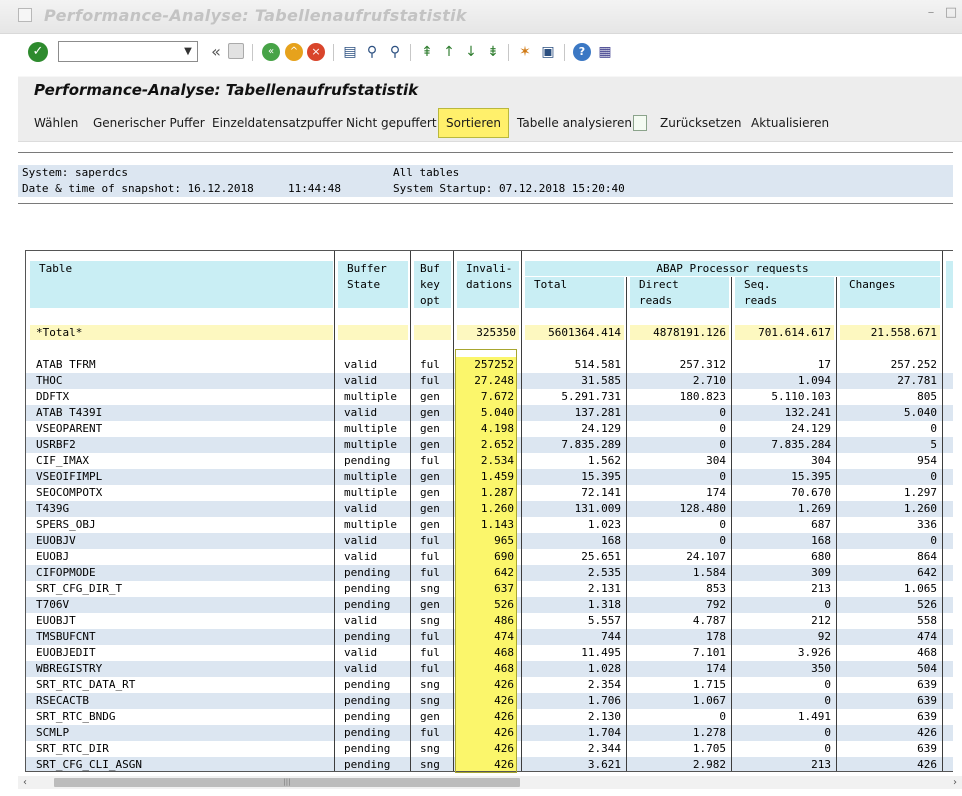  Describe the element at coordinates (287, 782) in the screenshot. I see `scrollbar-thumb: |||` at that location.